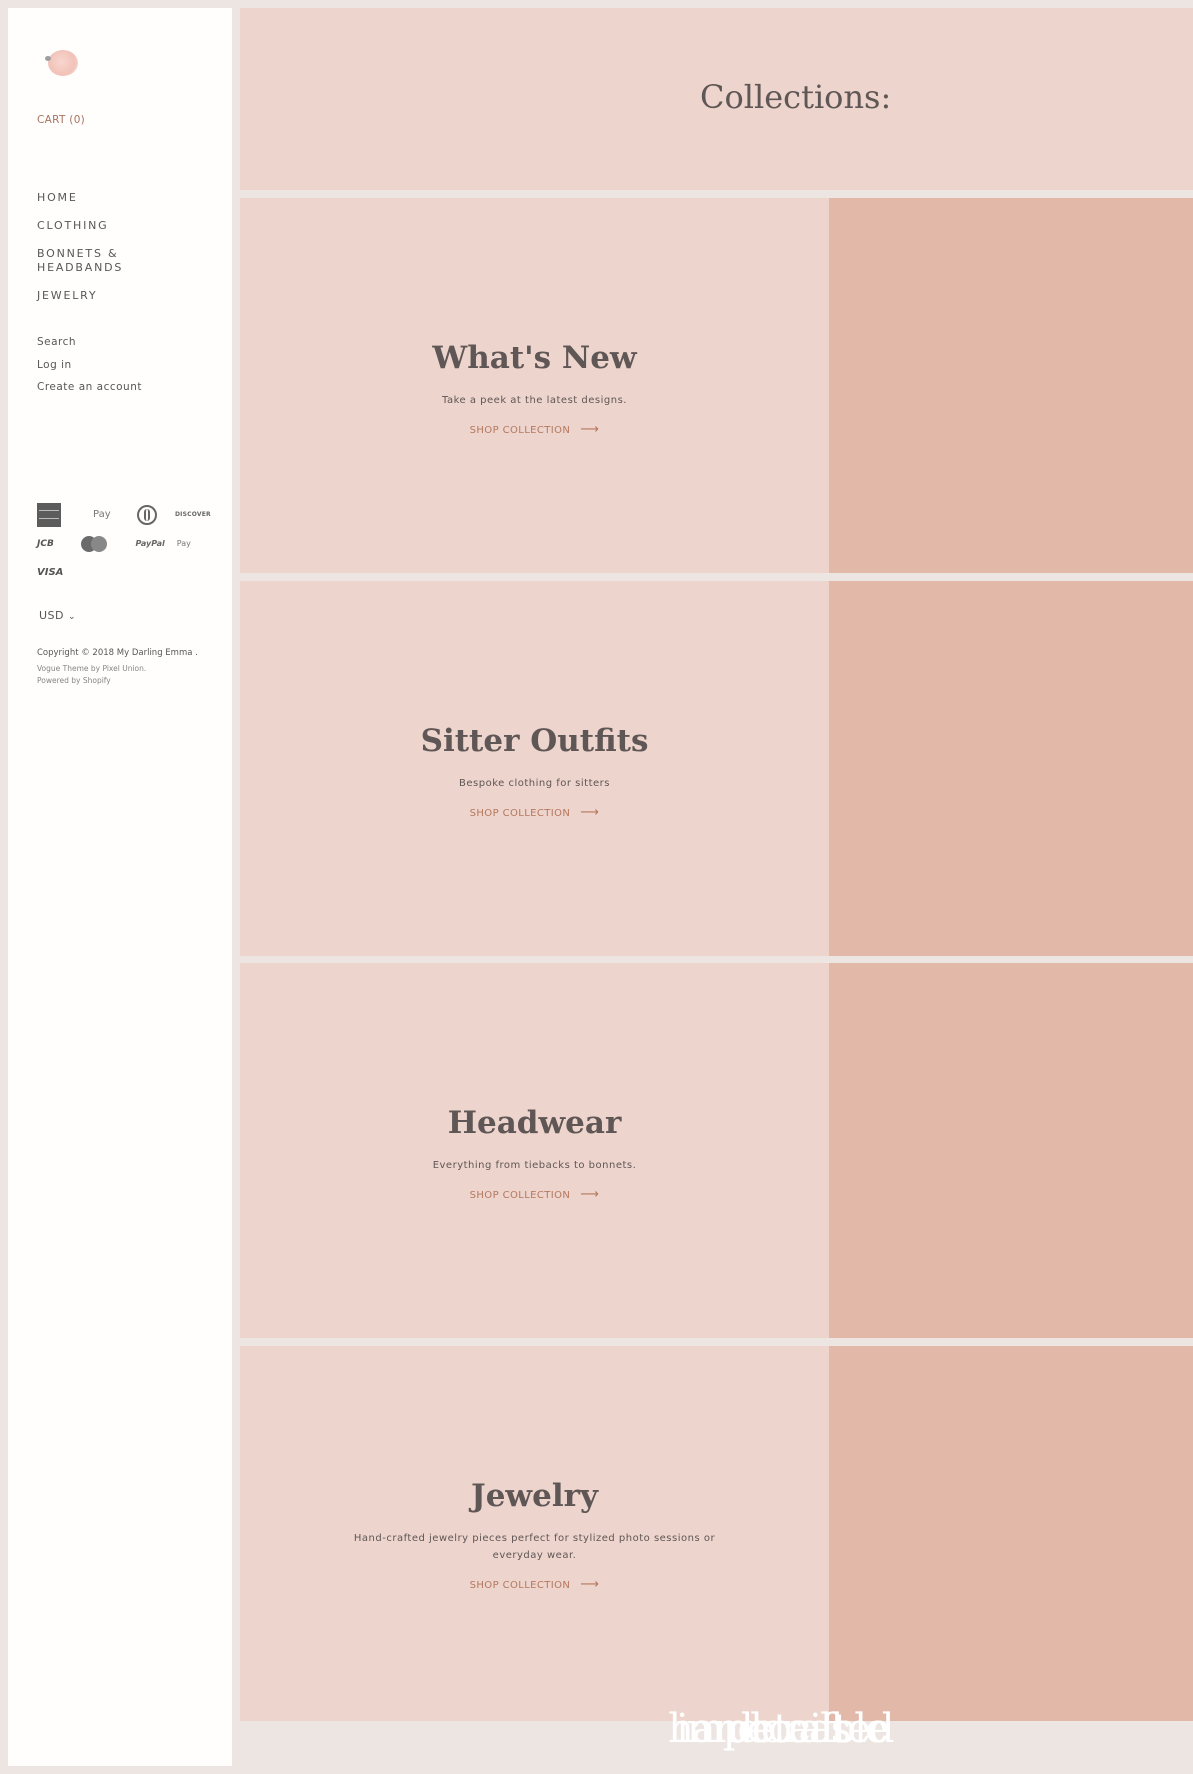  I want to click on collection-title: Headwear, so click(534, 1123).